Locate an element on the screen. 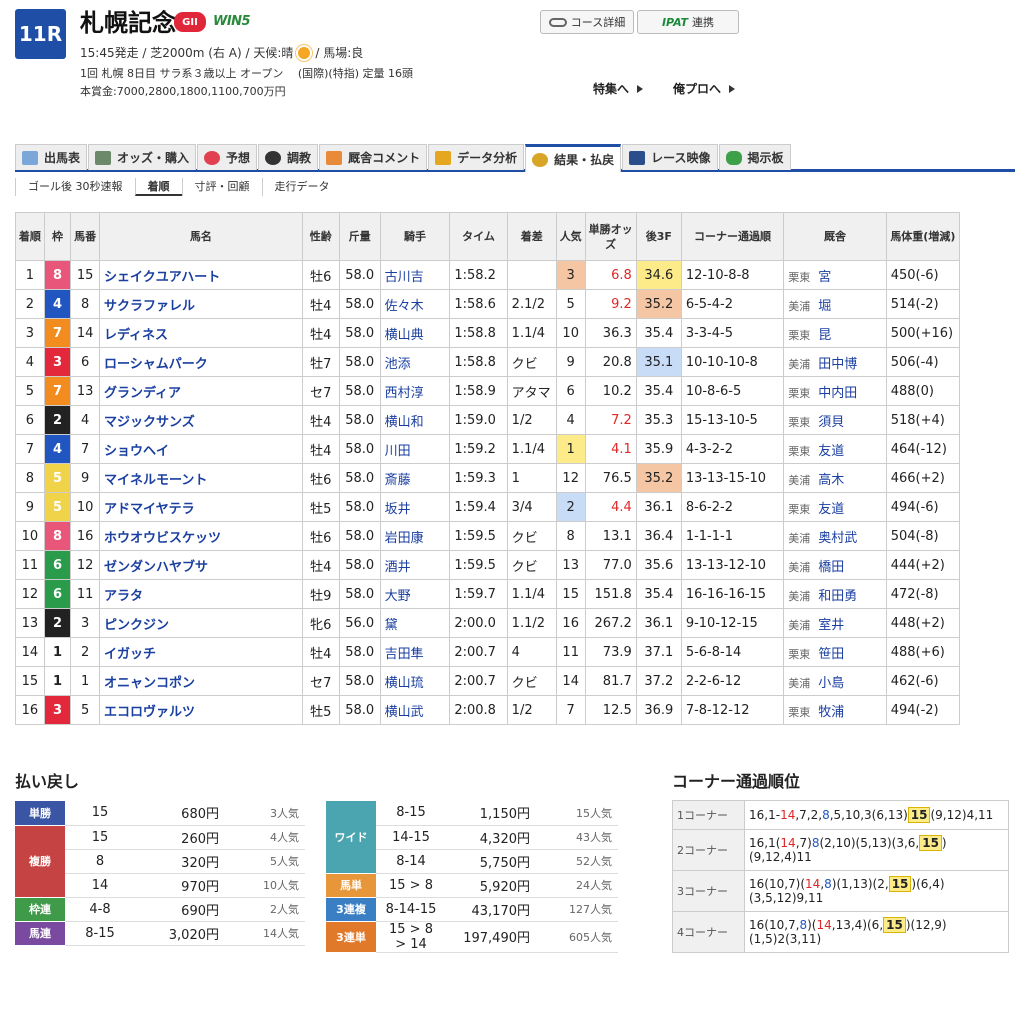  waku-number: 8 is located at coordinates (57, 536).